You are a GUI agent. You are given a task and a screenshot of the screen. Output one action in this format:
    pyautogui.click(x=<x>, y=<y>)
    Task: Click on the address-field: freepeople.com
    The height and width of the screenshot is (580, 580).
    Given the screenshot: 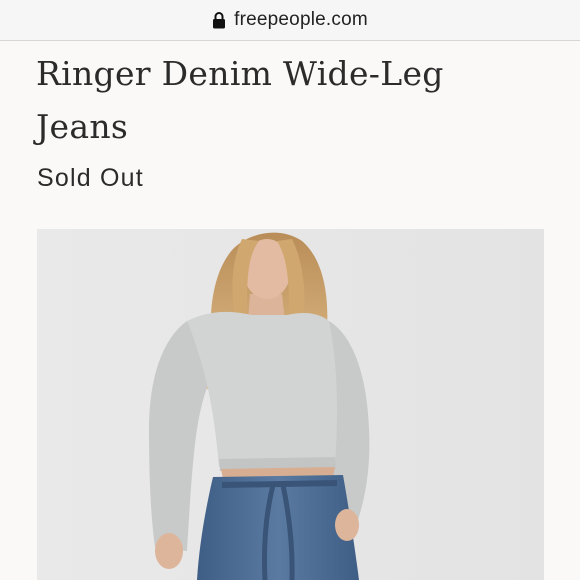 What is the action you would take?
    pyautogui.click(x=290, y=20)
    